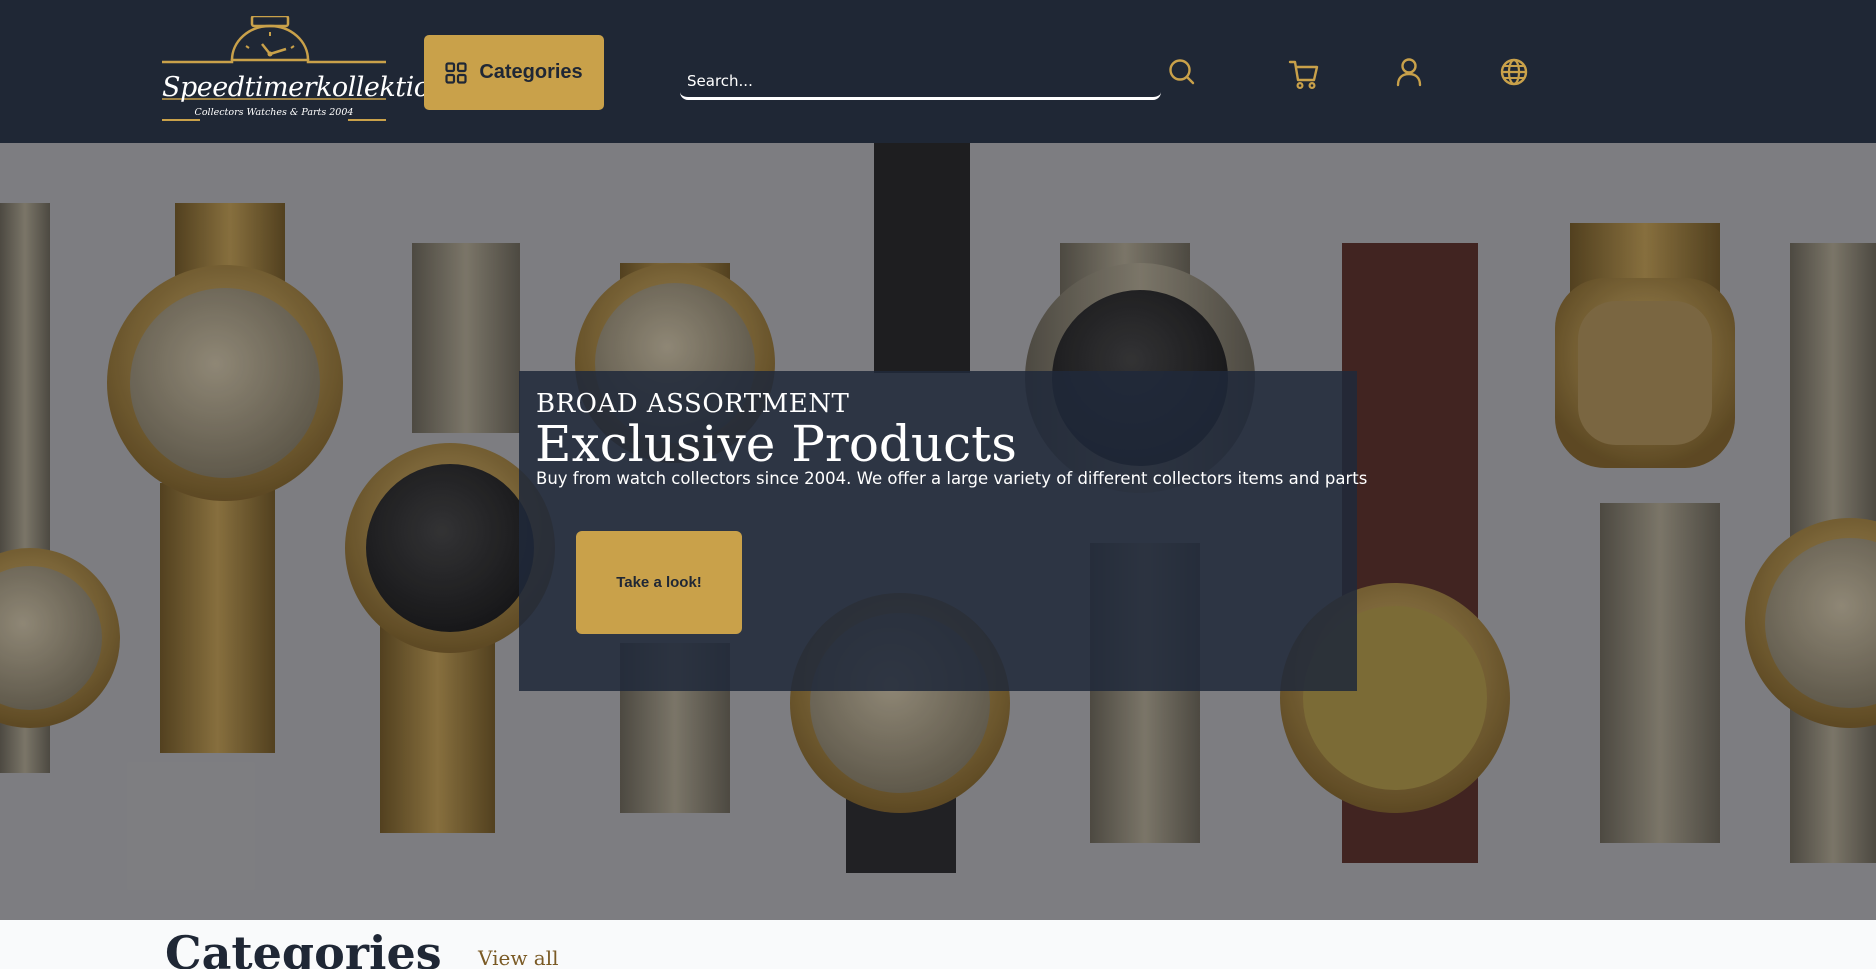  Describe the element at coordinates (920, 77) in the screenshot. I see `search-input` at that location.